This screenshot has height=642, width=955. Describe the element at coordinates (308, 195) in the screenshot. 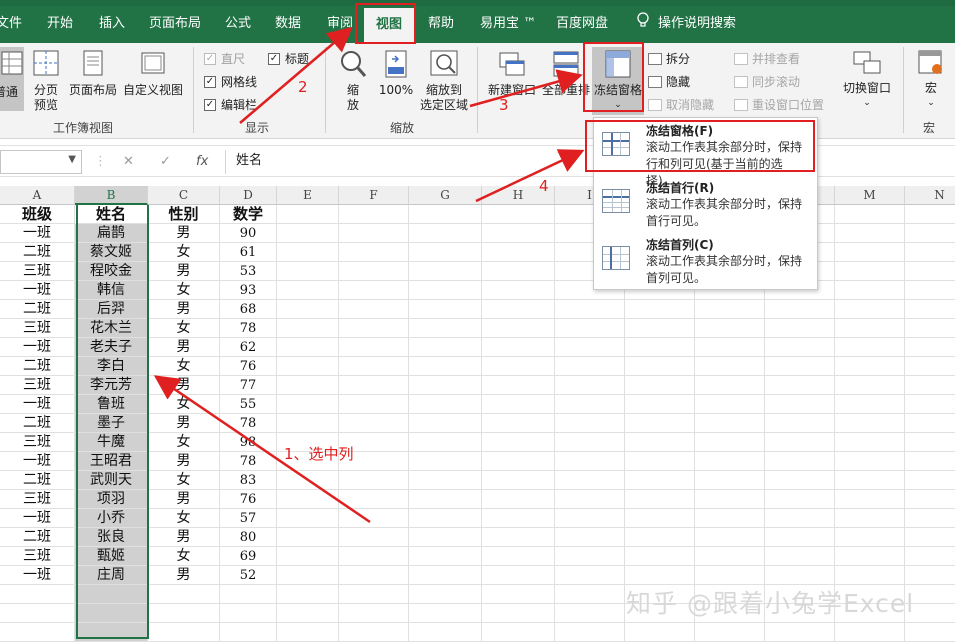

I see `column-header-e: E` at that location.